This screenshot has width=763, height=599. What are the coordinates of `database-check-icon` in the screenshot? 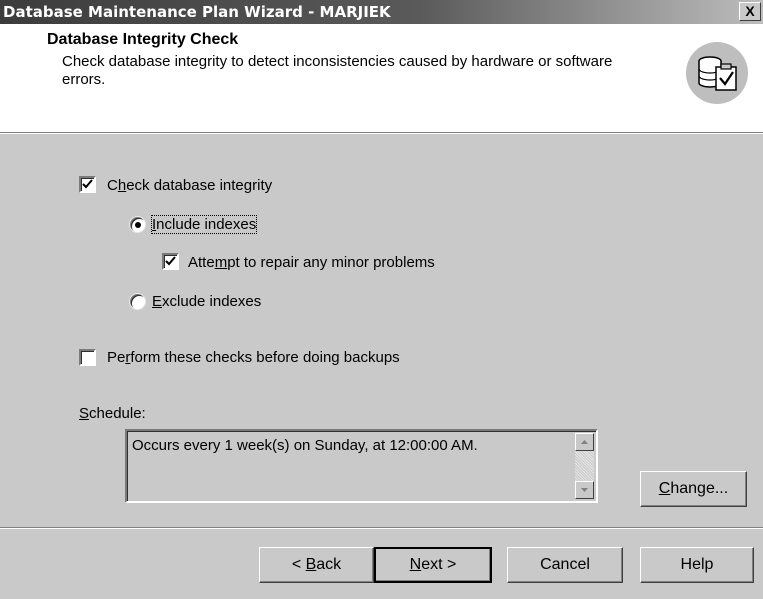 It's located at (717, 73).